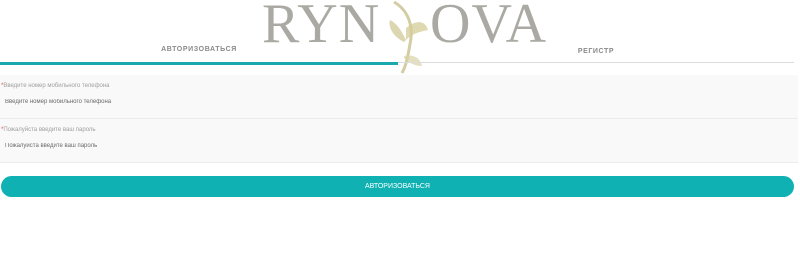  I want to click on phone-field-label: *Введите номер мобильного телефона, so click(55, 86).